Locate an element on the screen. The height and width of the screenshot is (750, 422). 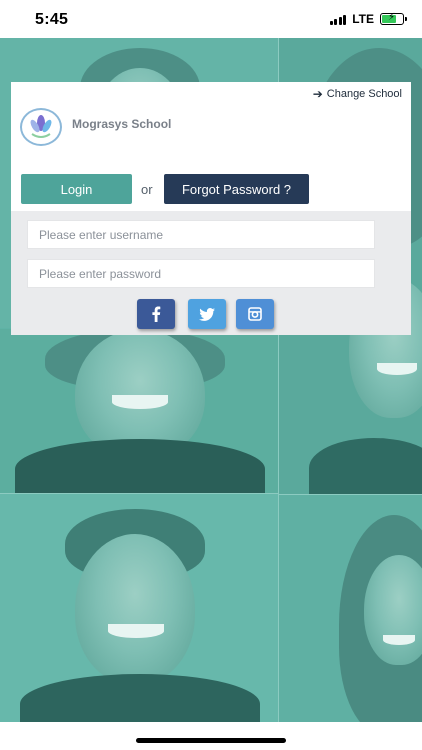
or-separator: or is located at coordinates (147, 189).